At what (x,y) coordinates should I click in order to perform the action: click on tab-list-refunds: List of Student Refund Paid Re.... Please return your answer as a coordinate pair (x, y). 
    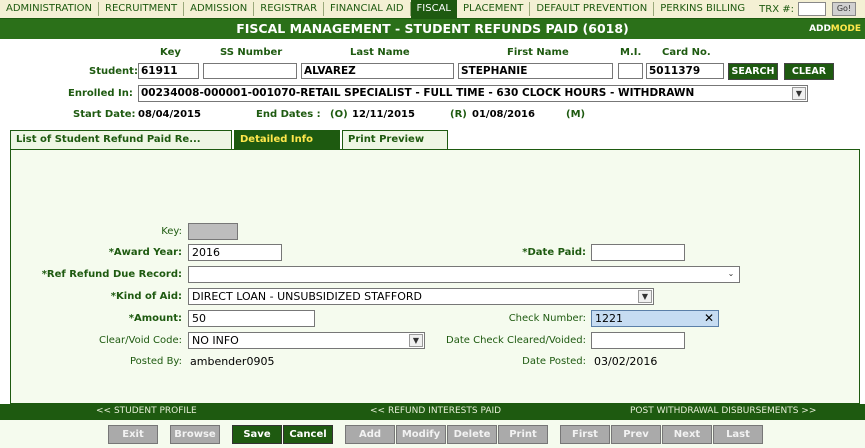
    Looking at the image, I should click on (121, 140).